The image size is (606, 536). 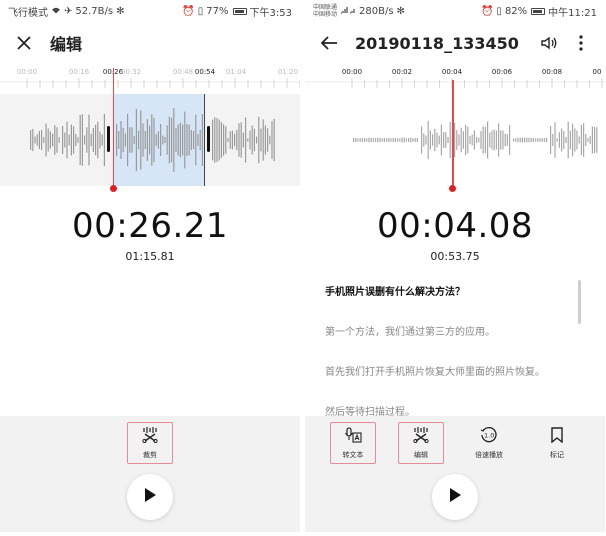 What do you see at coordinates (489, 435) in the screenshot?
I see `speed-badge: 1.0` at bounding box center [489, 435].